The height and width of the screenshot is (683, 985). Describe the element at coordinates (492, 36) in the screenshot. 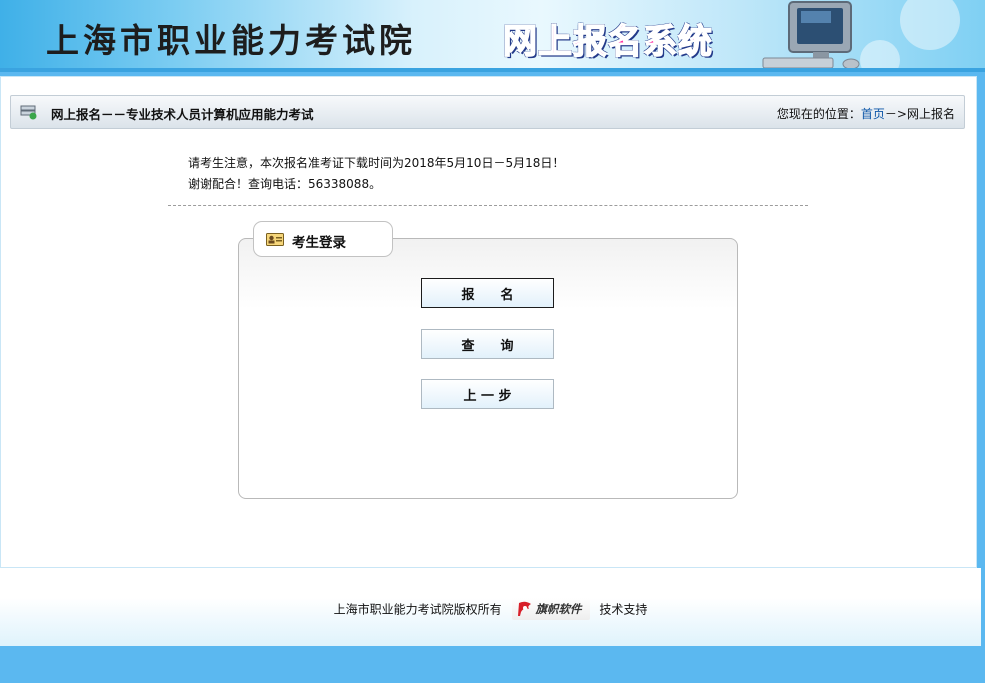

I see `header-banner: 上海市职业能力考试院 网上报名系统` at that location.